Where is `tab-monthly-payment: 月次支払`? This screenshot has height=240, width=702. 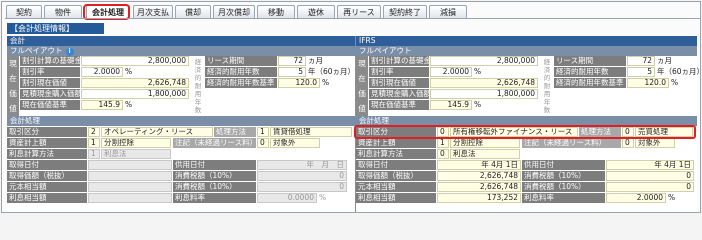 tab-monthly-payment: 月次支払 is located at coordinates (153, 12).